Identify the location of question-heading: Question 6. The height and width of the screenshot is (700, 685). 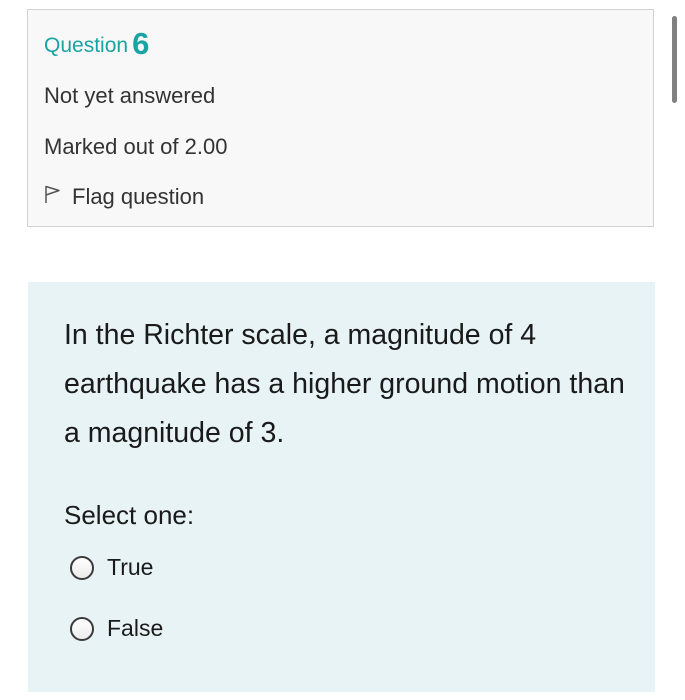
(96, 42).